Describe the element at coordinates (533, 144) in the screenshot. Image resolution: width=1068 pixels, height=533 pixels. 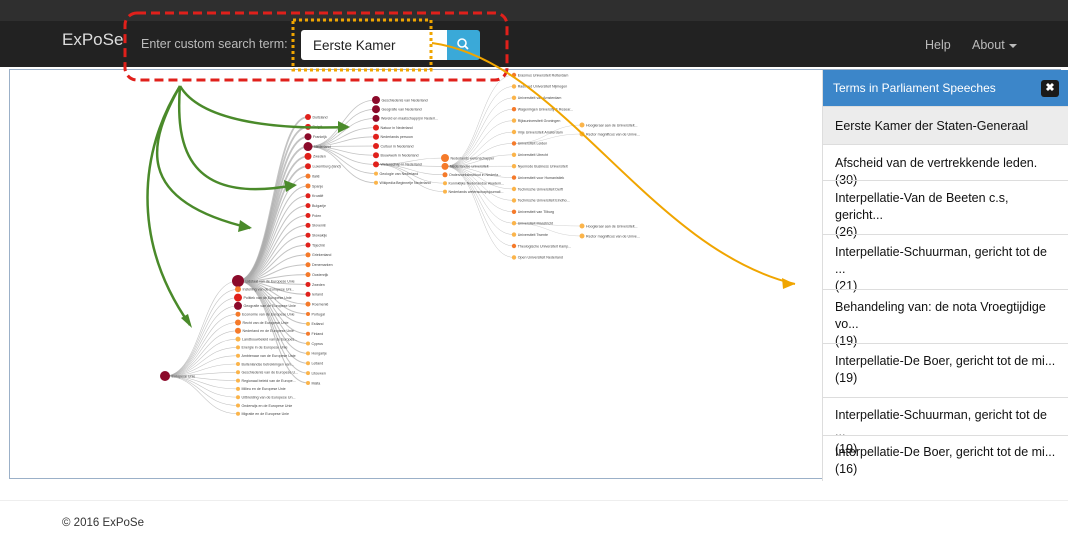
I see `node-label: Universiteit Leiden` at that location.